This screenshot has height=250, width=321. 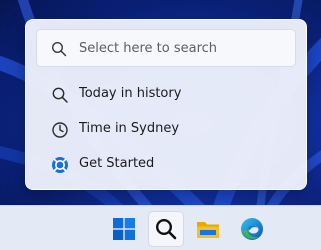 What do you see at coordinates (60, 130) in the screenshot?
I see `clock-icon` at bounding box center [60, 130].